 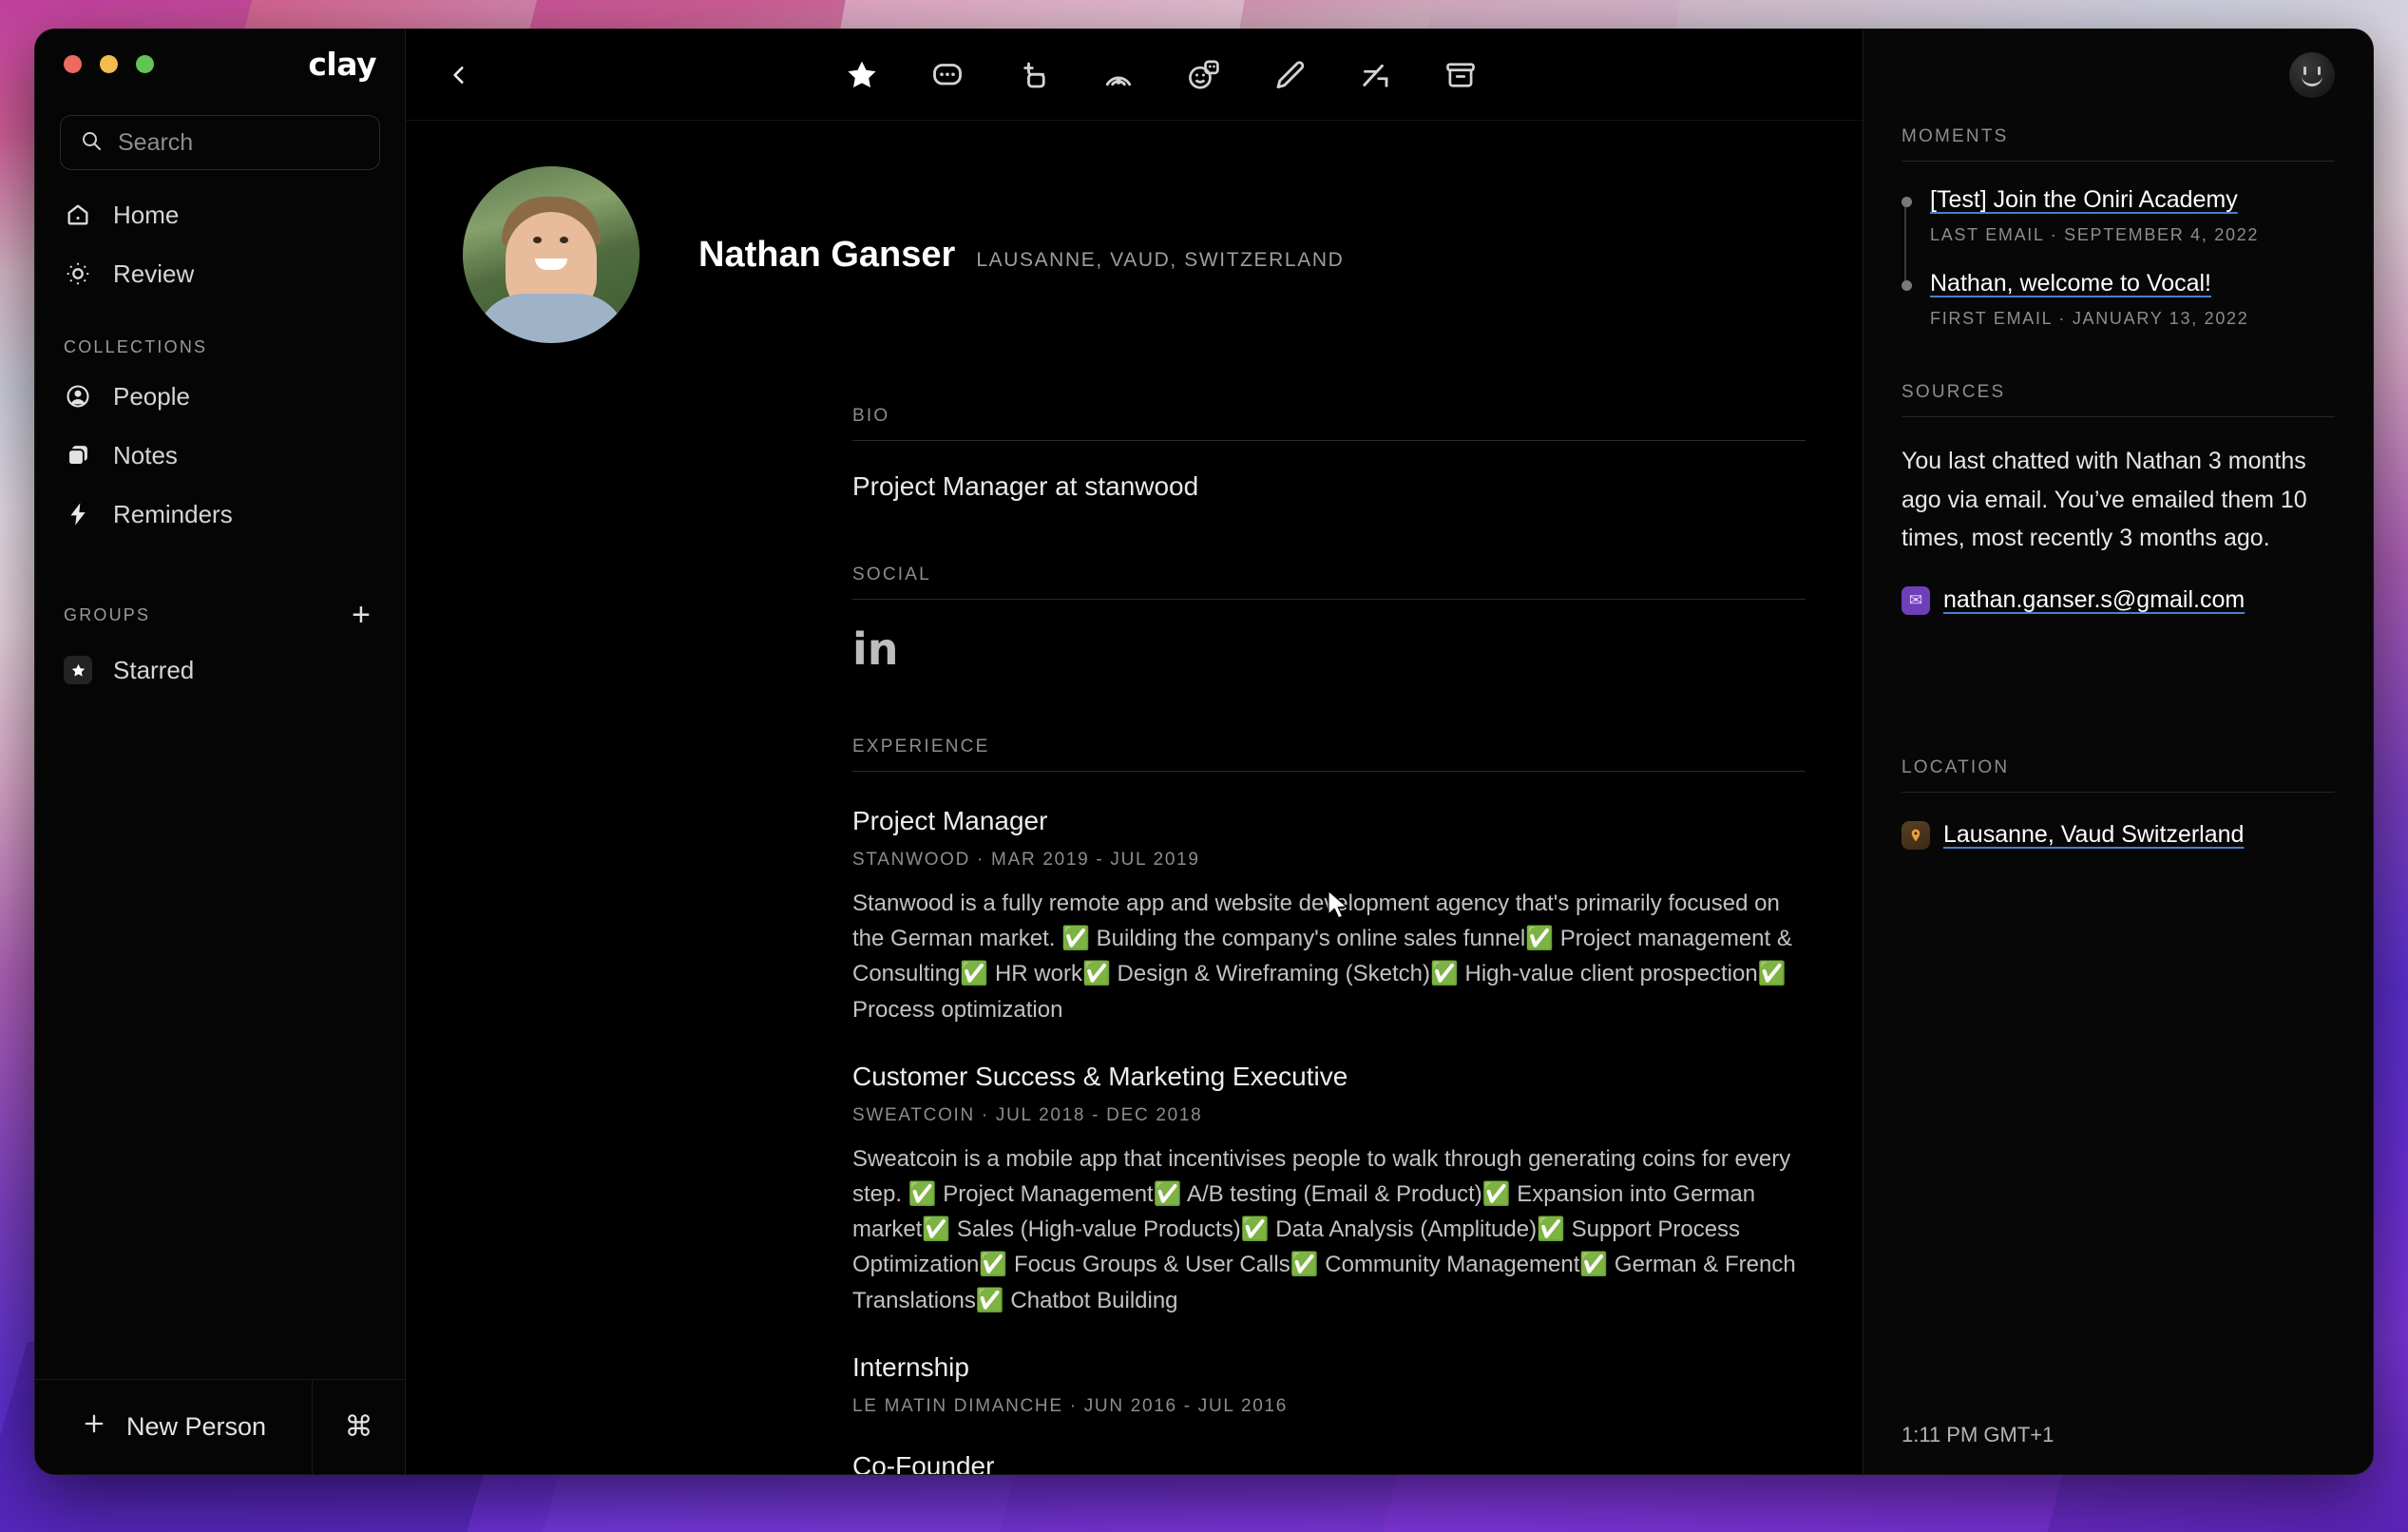 I want to click on location-row: Lausanne, Vaud Switzerland, so click(x=2119, y=834).